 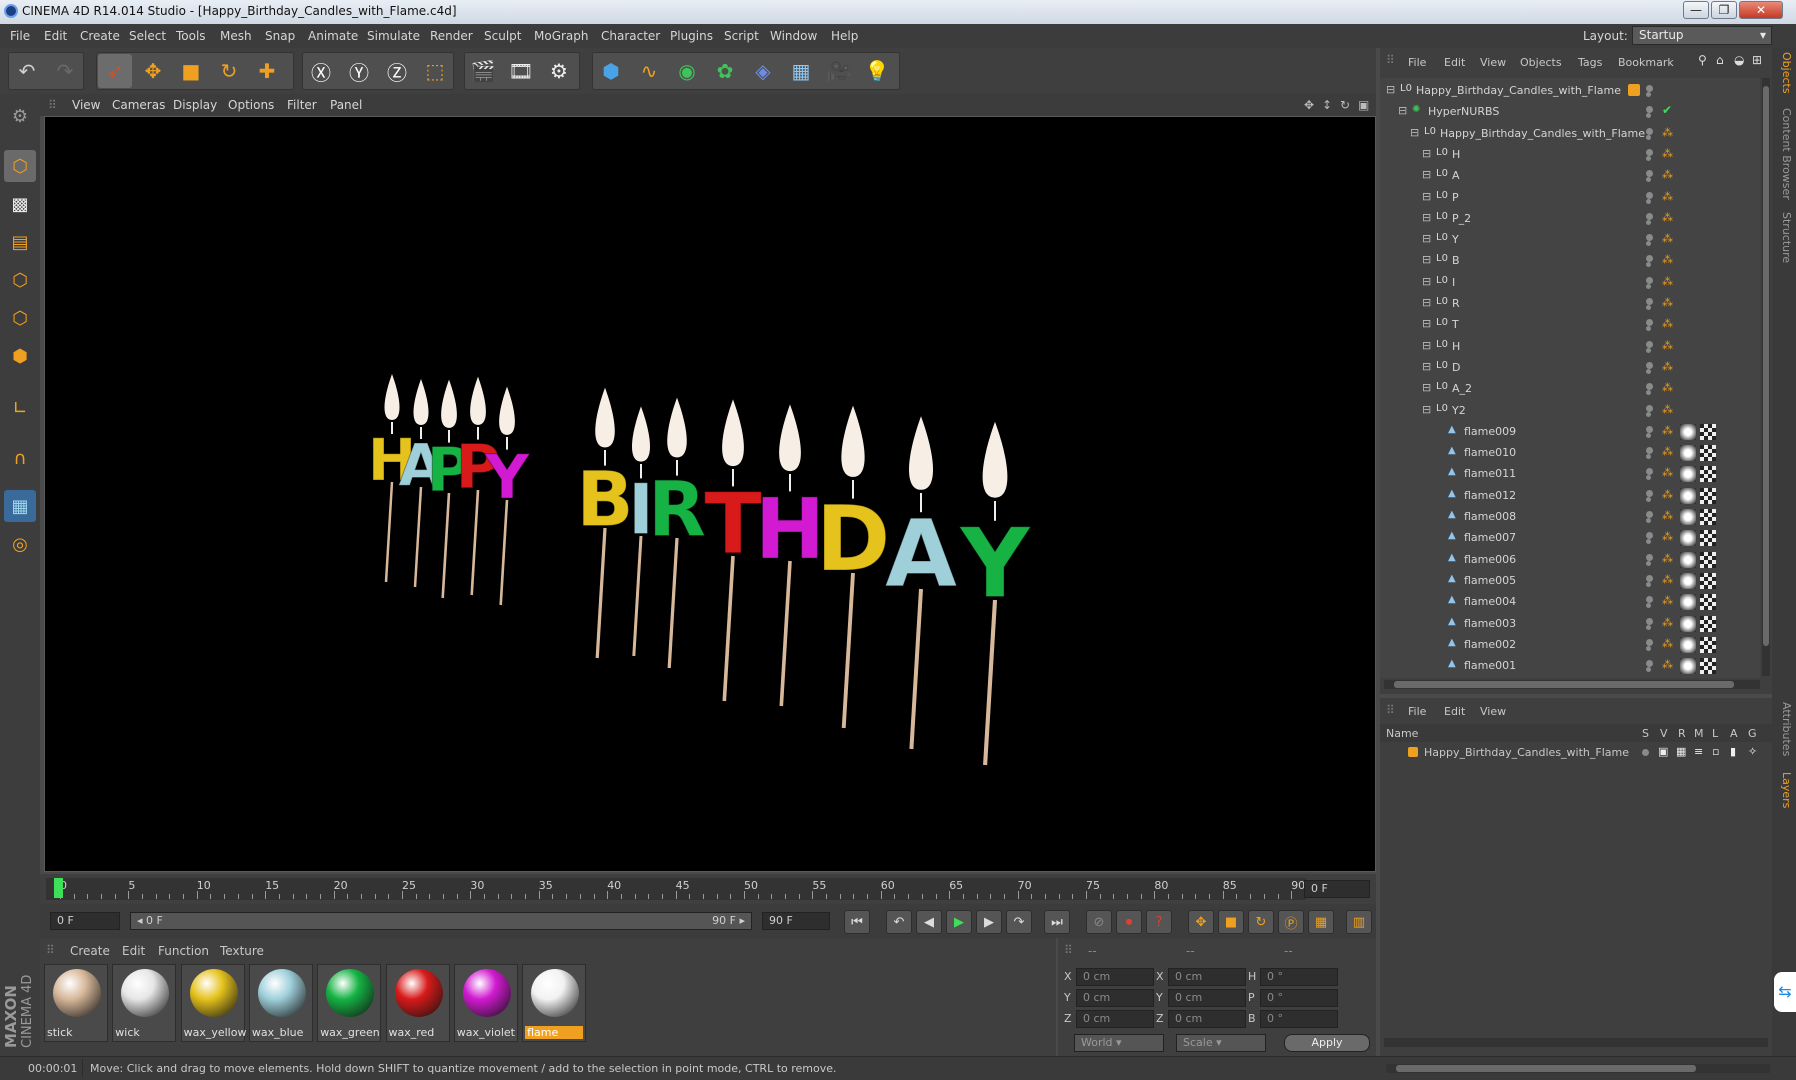 What do you see at coordinates (1490, 559) in the screenshot?
I see `object-name: flame006` at bounding box center [1490, 559].